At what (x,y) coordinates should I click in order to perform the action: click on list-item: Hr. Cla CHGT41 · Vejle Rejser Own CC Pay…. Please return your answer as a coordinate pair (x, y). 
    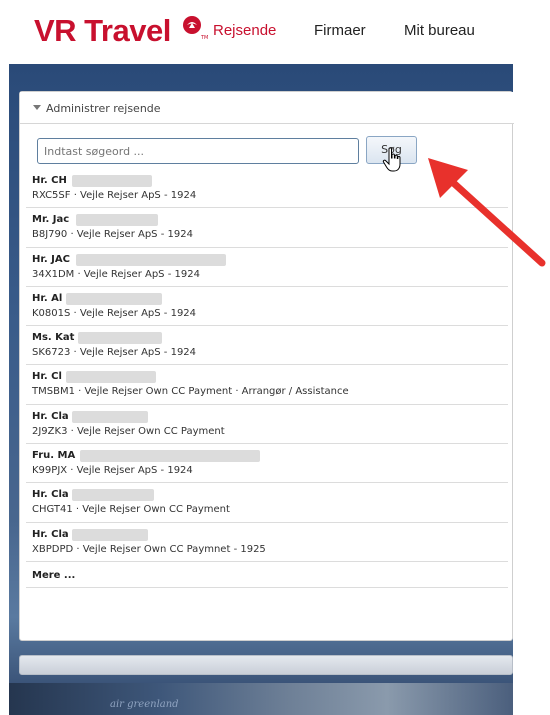
    Looking at the image, I should click on (267, 503).